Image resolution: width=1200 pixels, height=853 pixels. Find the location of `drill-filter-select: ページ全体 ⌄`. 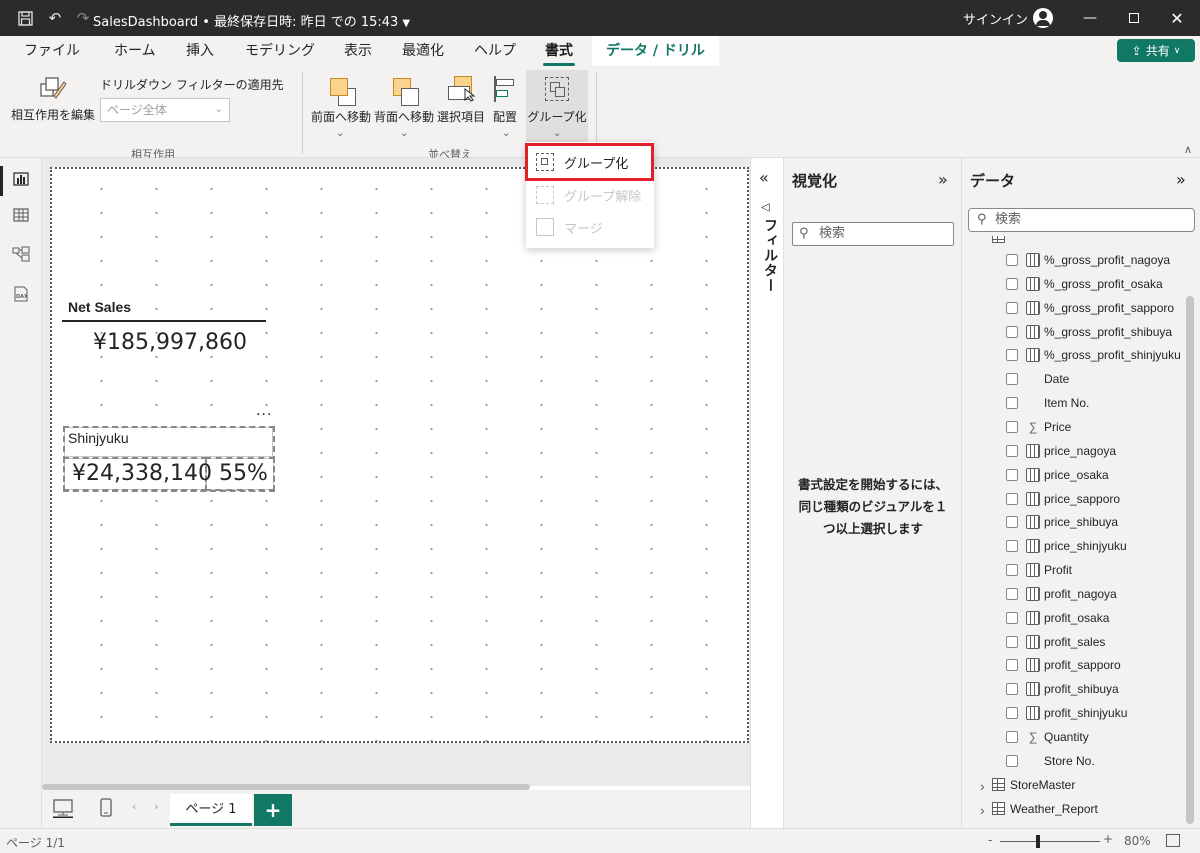

drill-filter-select: ページ全体 ⌄ is located at coordinates (165, 110).